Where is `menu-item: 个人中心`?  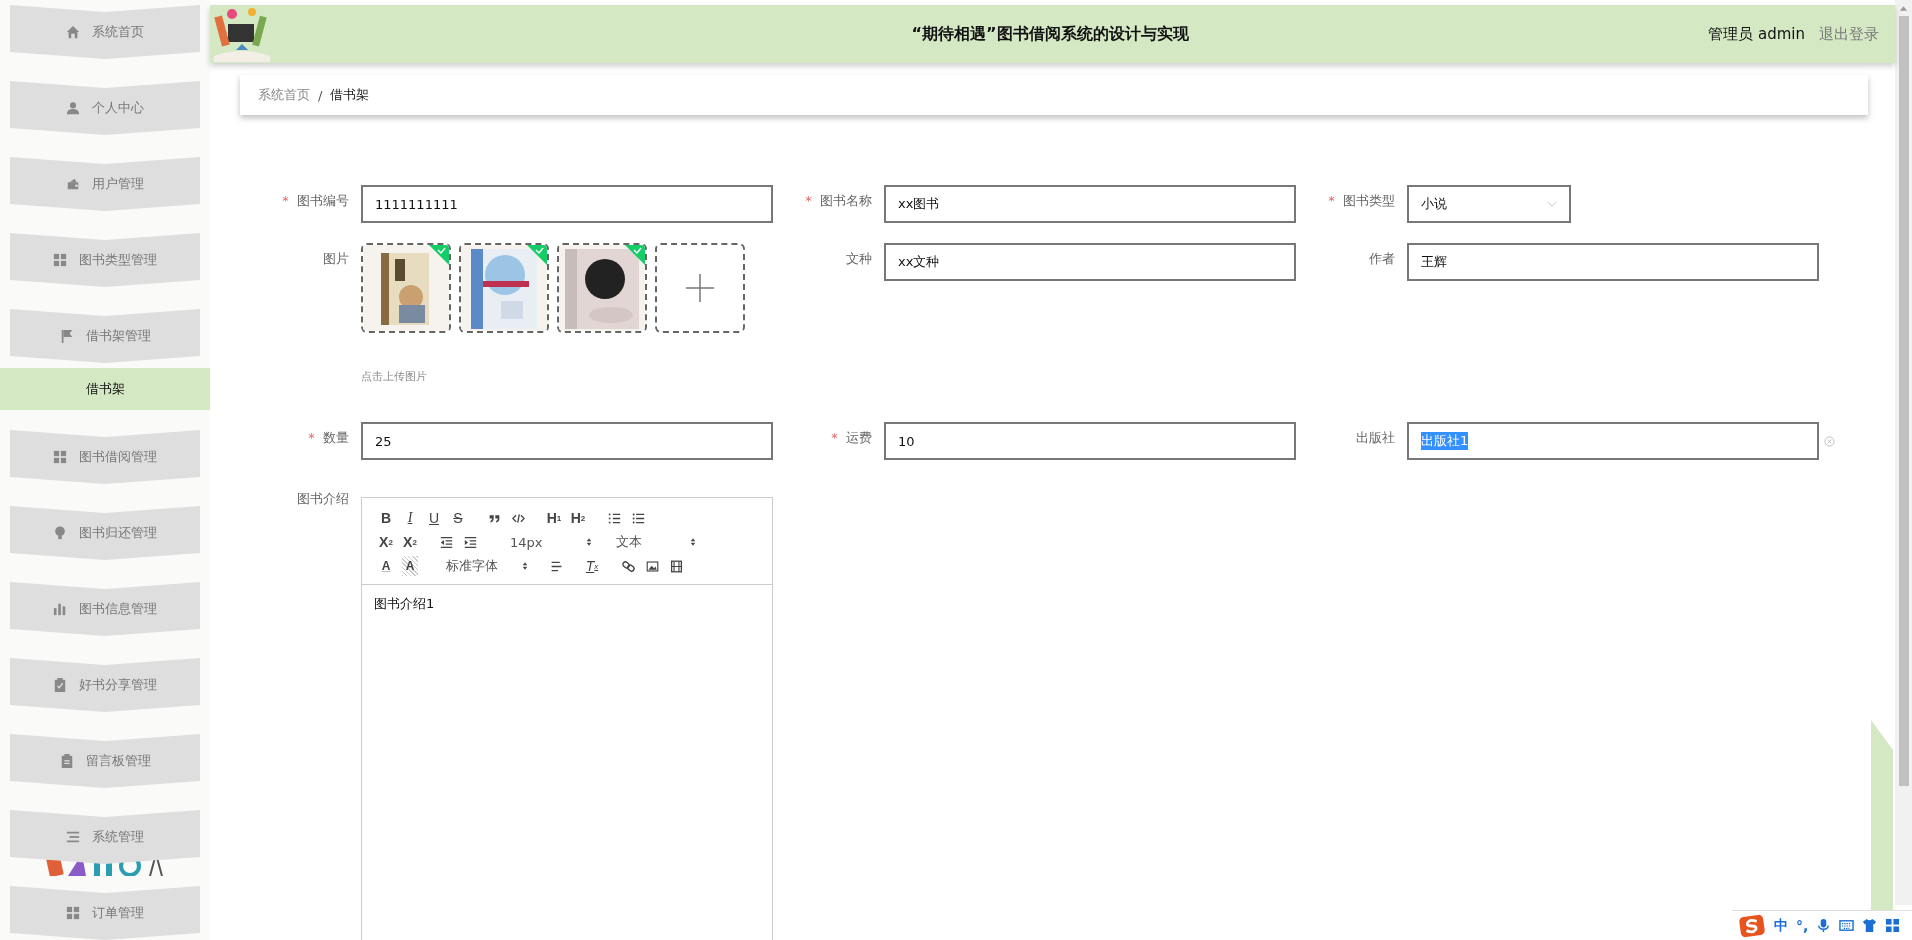 menu-item: 个人中心 is located at coordinates (105, 108).